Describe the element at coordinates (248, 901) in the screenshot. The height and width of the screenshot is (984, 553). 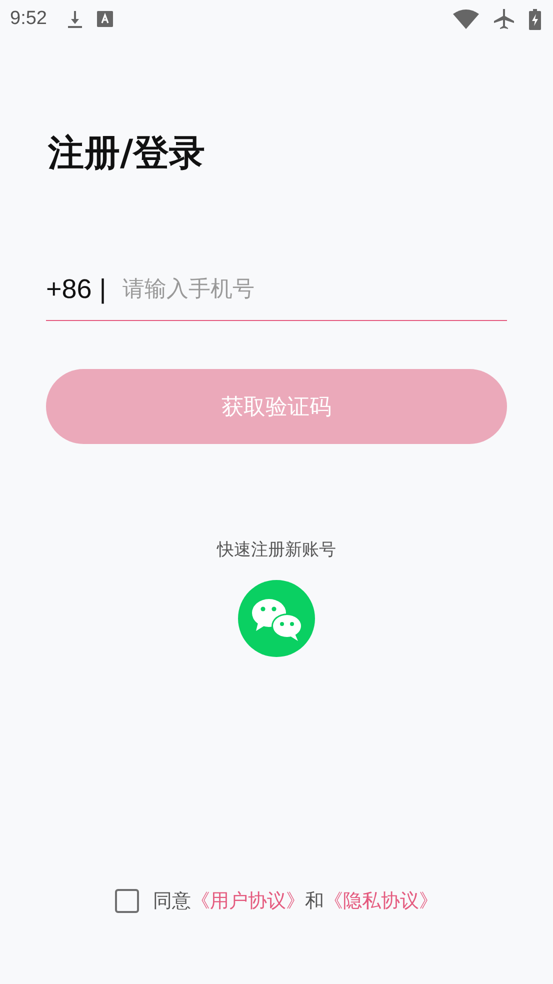
I see `agreement-link: 《用户协议》` at that location.